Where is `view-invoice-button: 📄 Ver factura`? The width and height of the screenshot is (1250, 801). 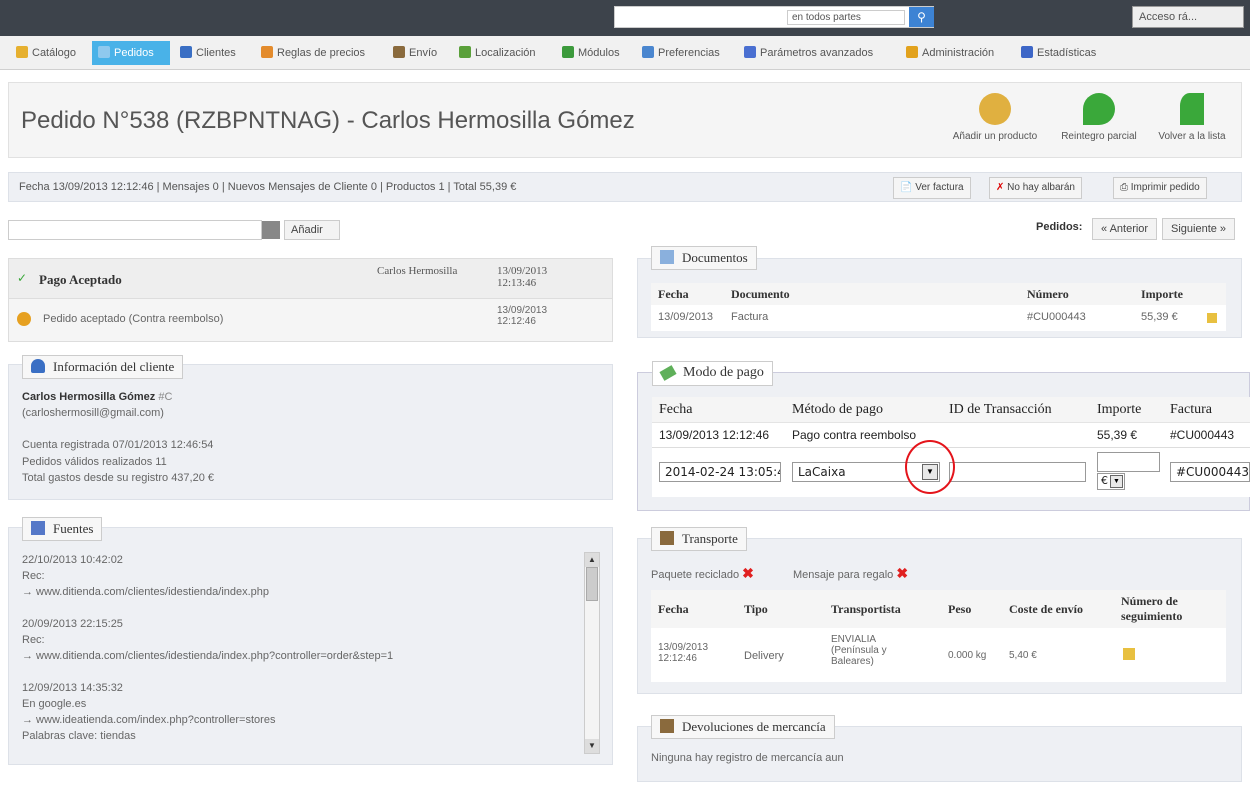
view-invoice-button: 📄 Ver factura is located at coordinates (932, 188).